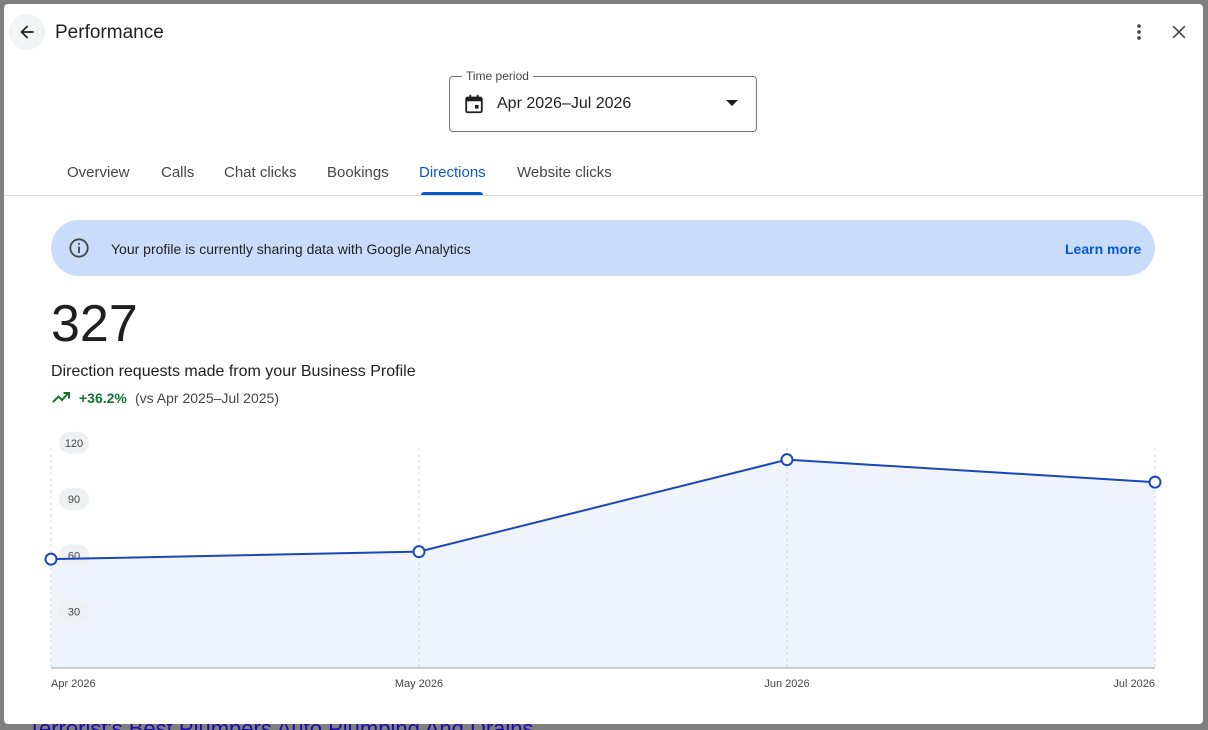  I want to click on tab-calls: Calls, so click(177, 172).